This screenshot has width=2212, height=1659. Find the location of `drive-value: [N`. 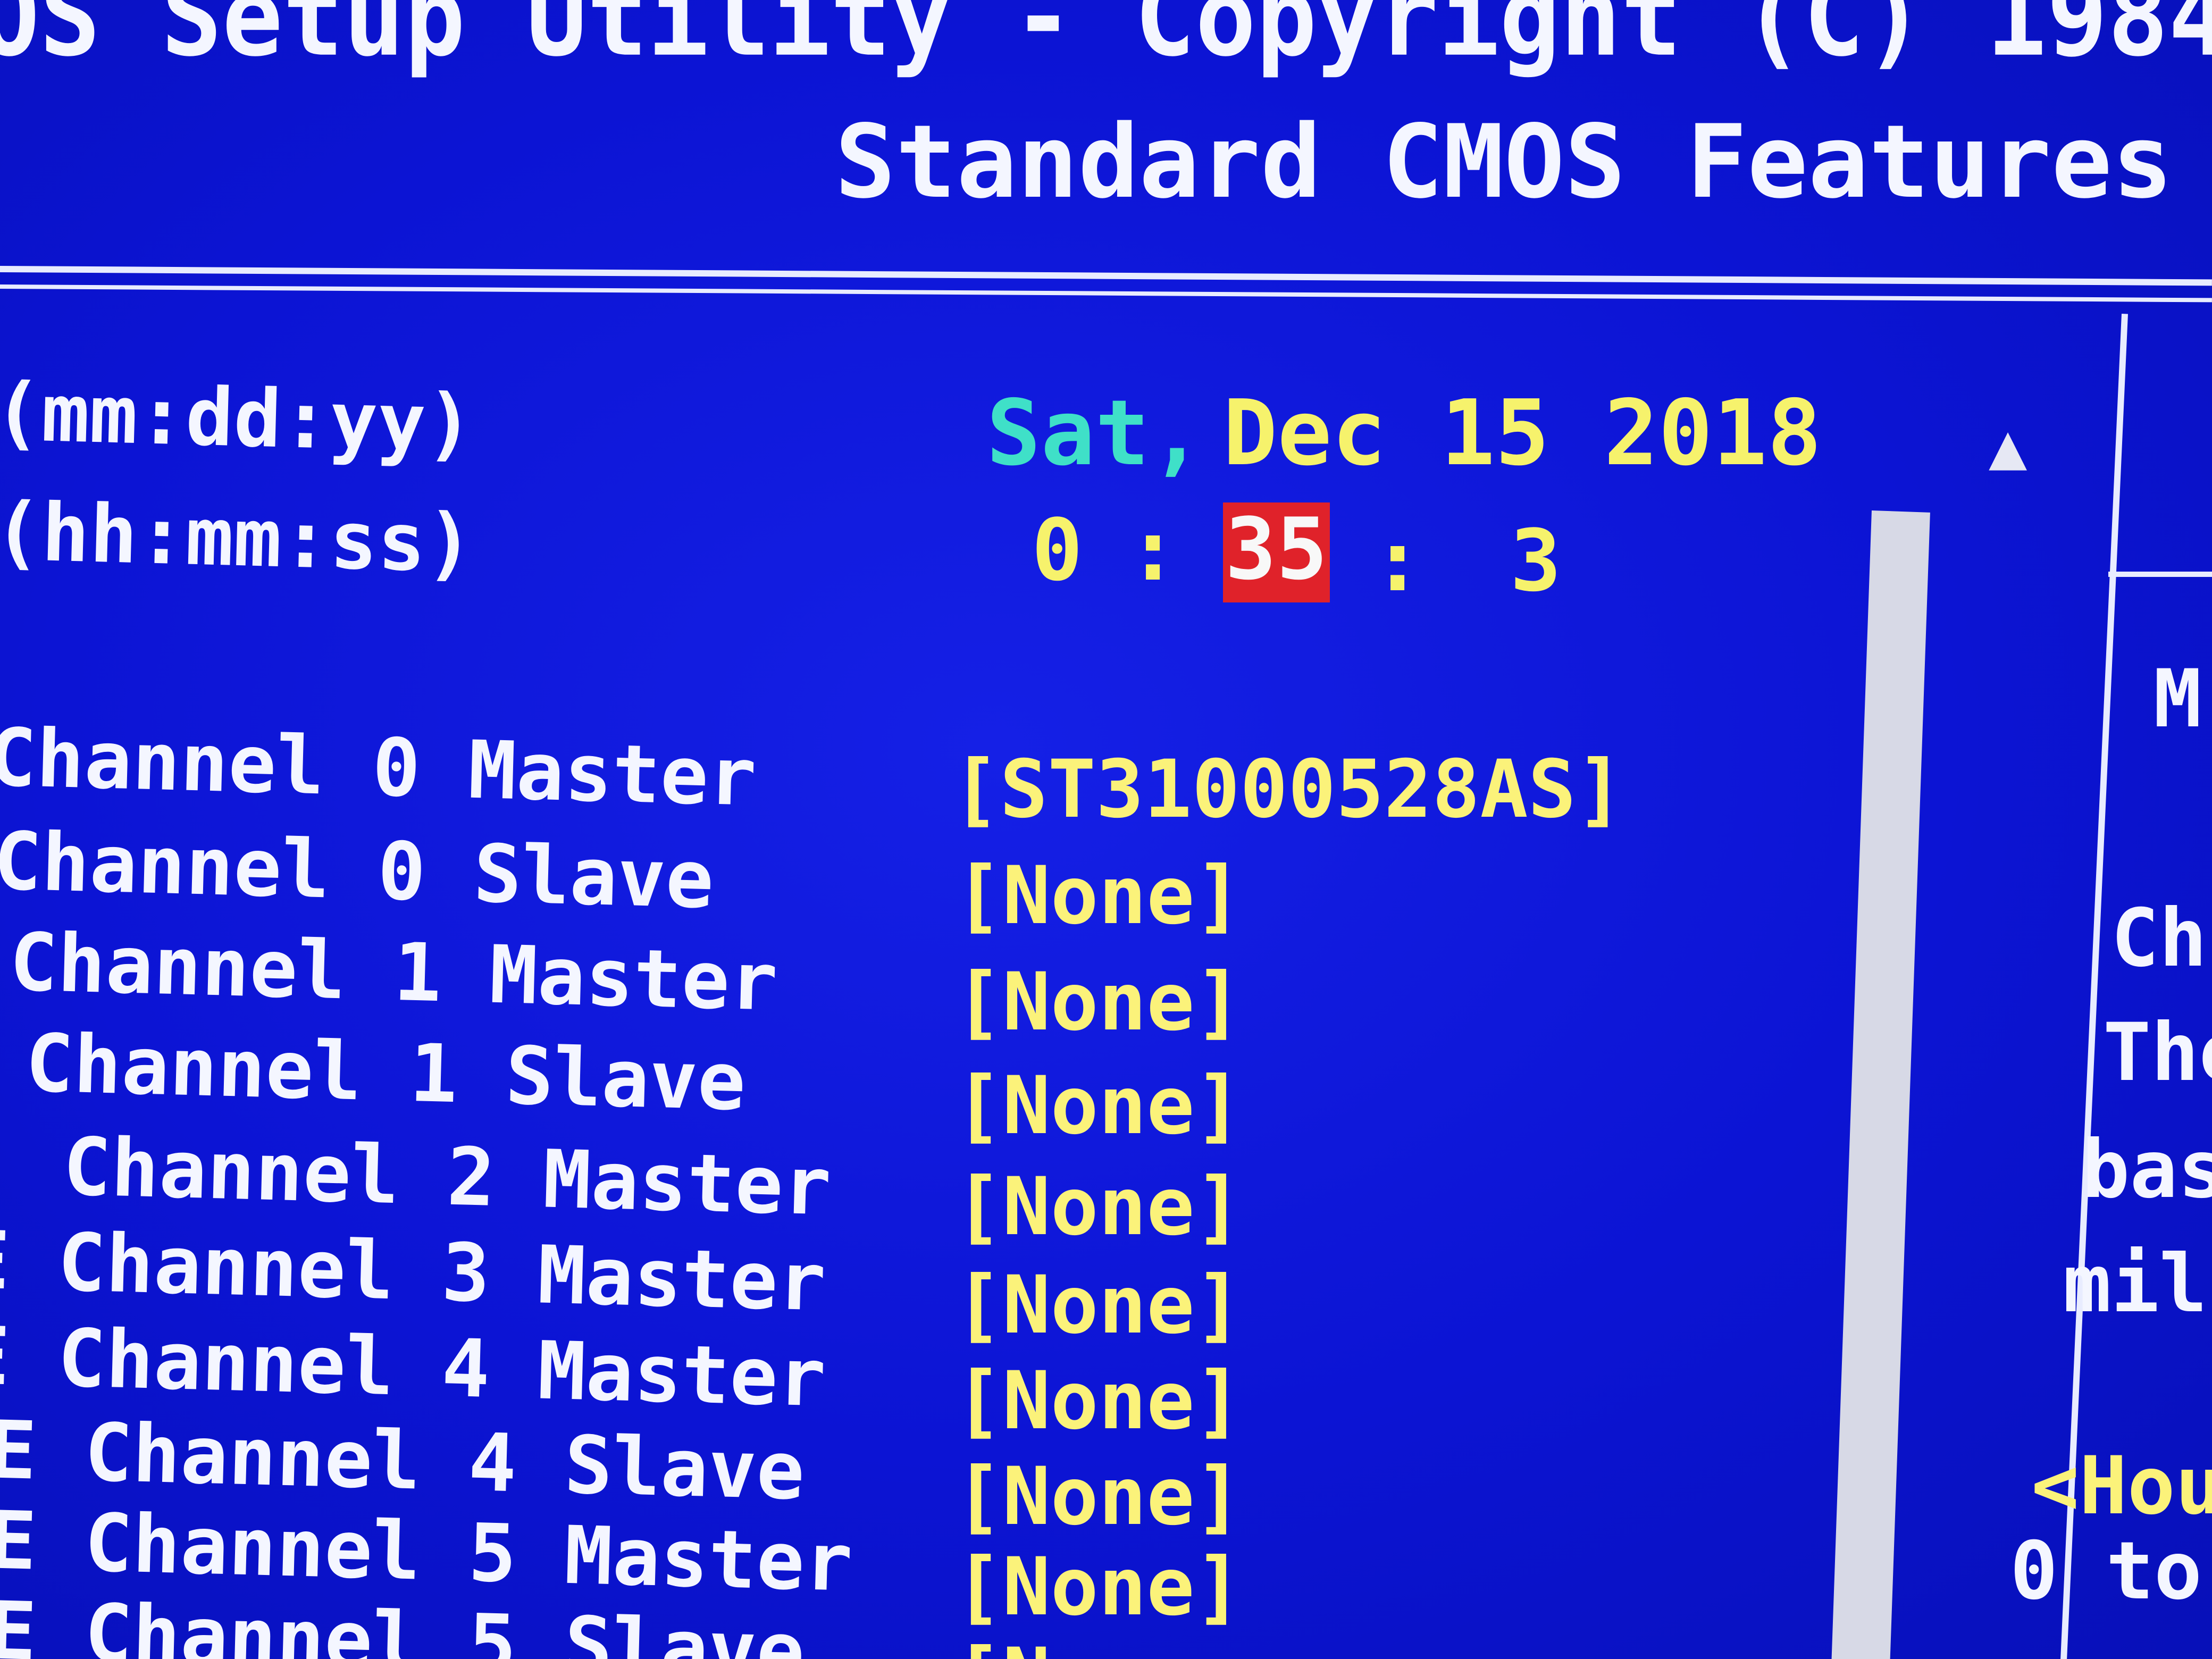

drive-value: [N is located at coordinates (1002, 1648).